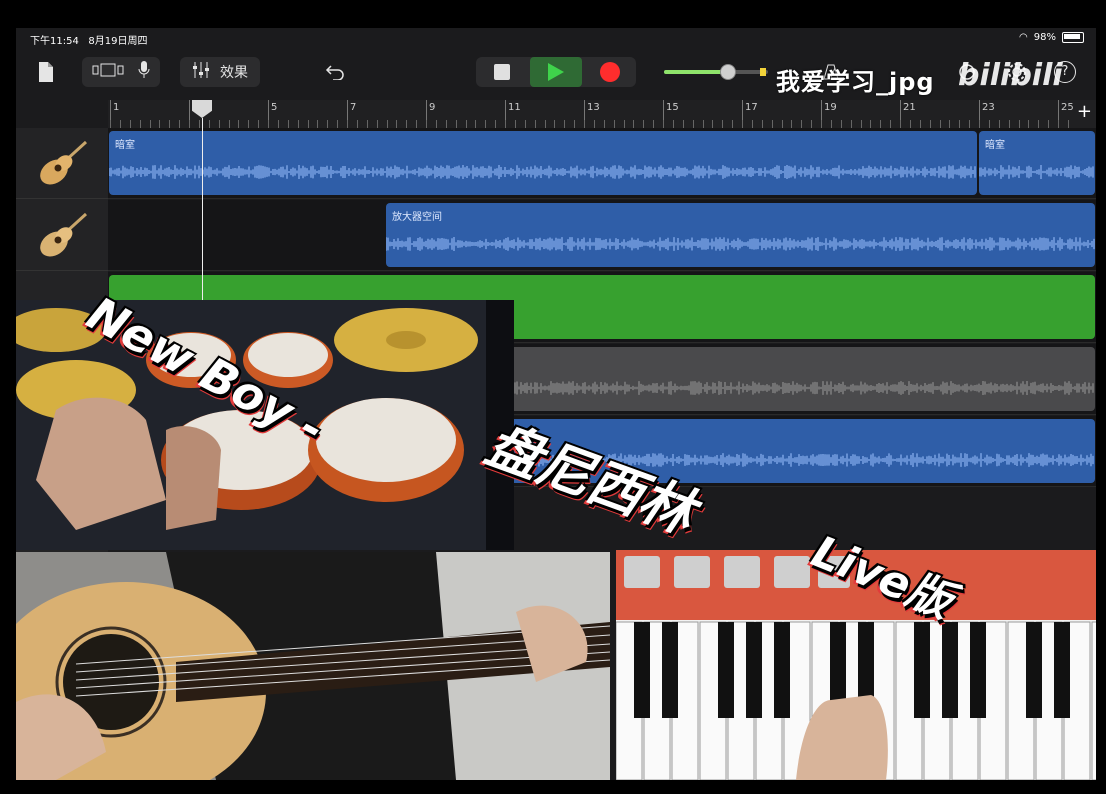 The image size is (1106, 794). I want to click on track-view-icon, so click(108, 72).